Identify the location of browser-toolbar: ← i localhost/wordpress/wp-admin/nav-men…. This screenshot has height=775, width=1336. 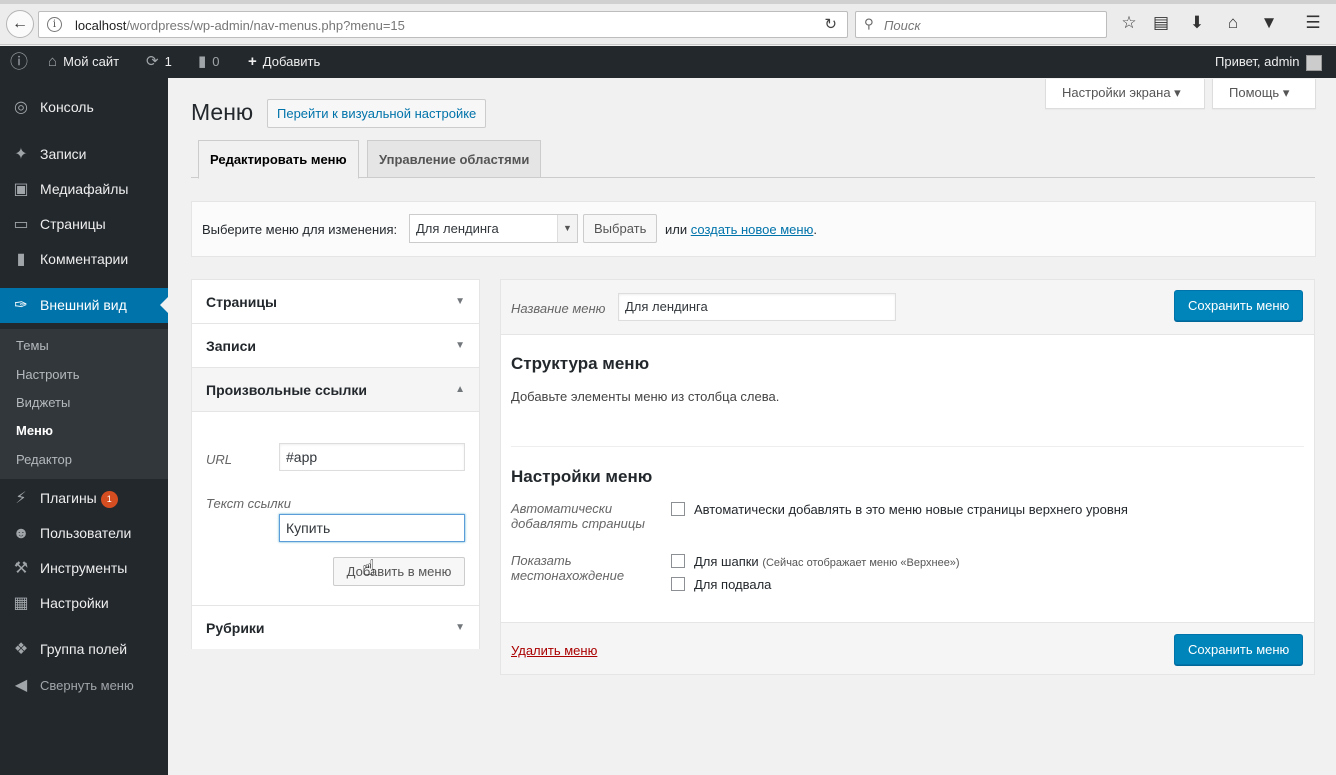
(668, 22).